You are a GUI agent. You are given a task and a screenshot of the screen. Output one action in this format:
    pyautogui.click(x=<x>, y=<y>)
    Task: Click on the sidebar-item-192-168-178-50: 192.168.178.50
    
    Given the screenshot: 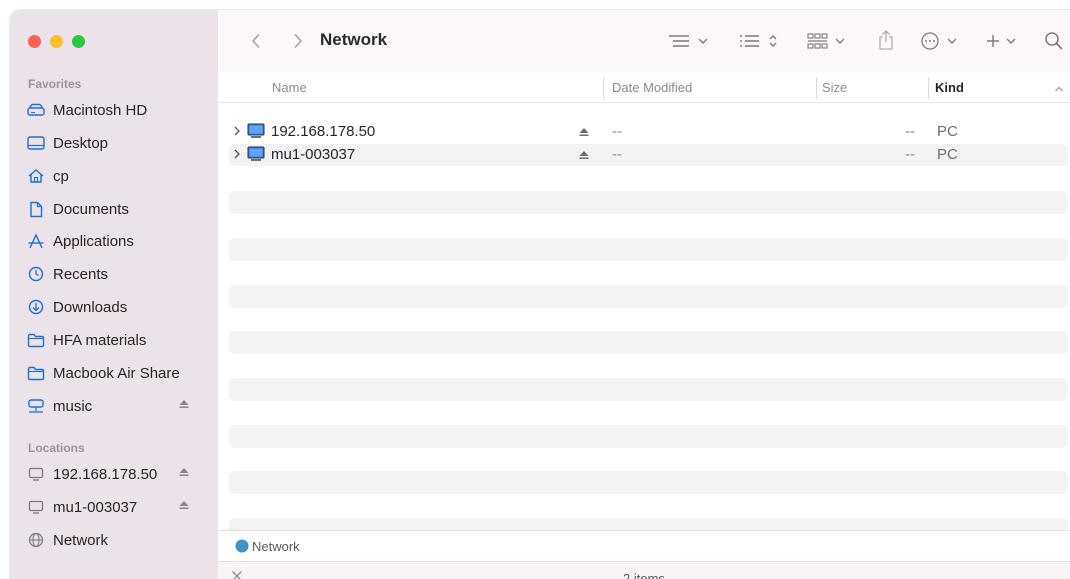 What is the action you would take?
    pyautogui.click(x=116, y=474)
    